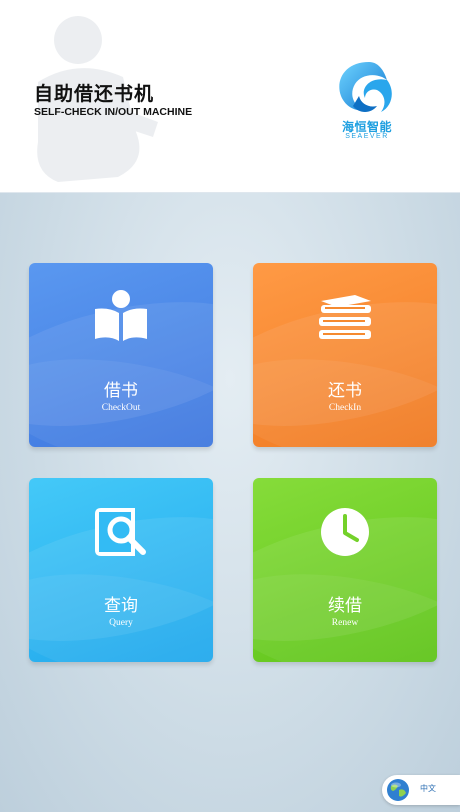 This screenshot has height=812, width=460. I want to click on language-switch-button: 中文, so click(421, 790).